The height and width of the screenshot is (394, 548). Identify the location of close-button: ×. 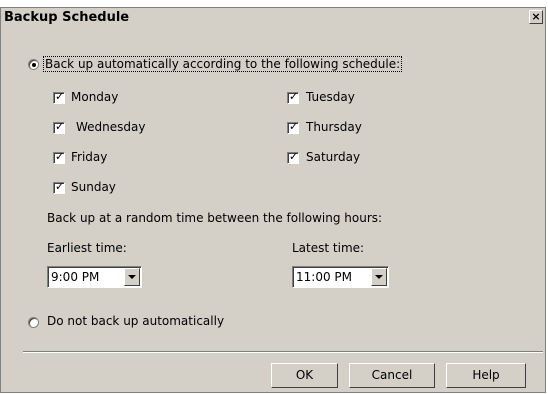
(536, 17).